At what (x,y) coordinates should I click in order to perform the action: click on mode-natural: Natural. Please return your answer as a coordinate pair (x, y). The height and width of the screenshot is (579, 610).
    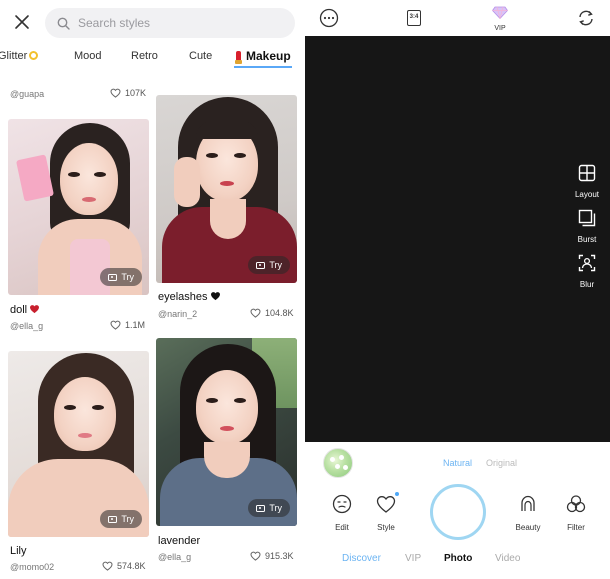
    Looking at the image, I should click on (457, 463).